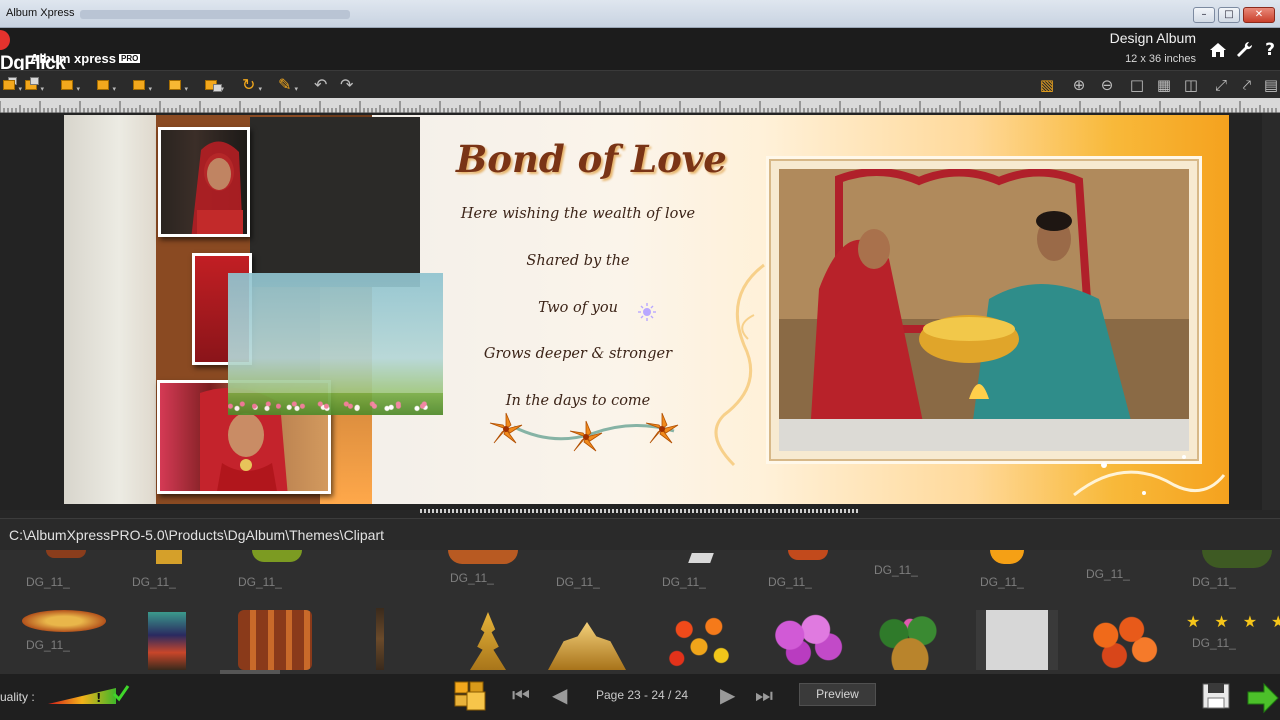 This screenshot has width=1280, height=720. What do you see at coordinates (591, 159) in the screenshot?
I see `album-title: Bond of Love` at bounding box center [591, 159].